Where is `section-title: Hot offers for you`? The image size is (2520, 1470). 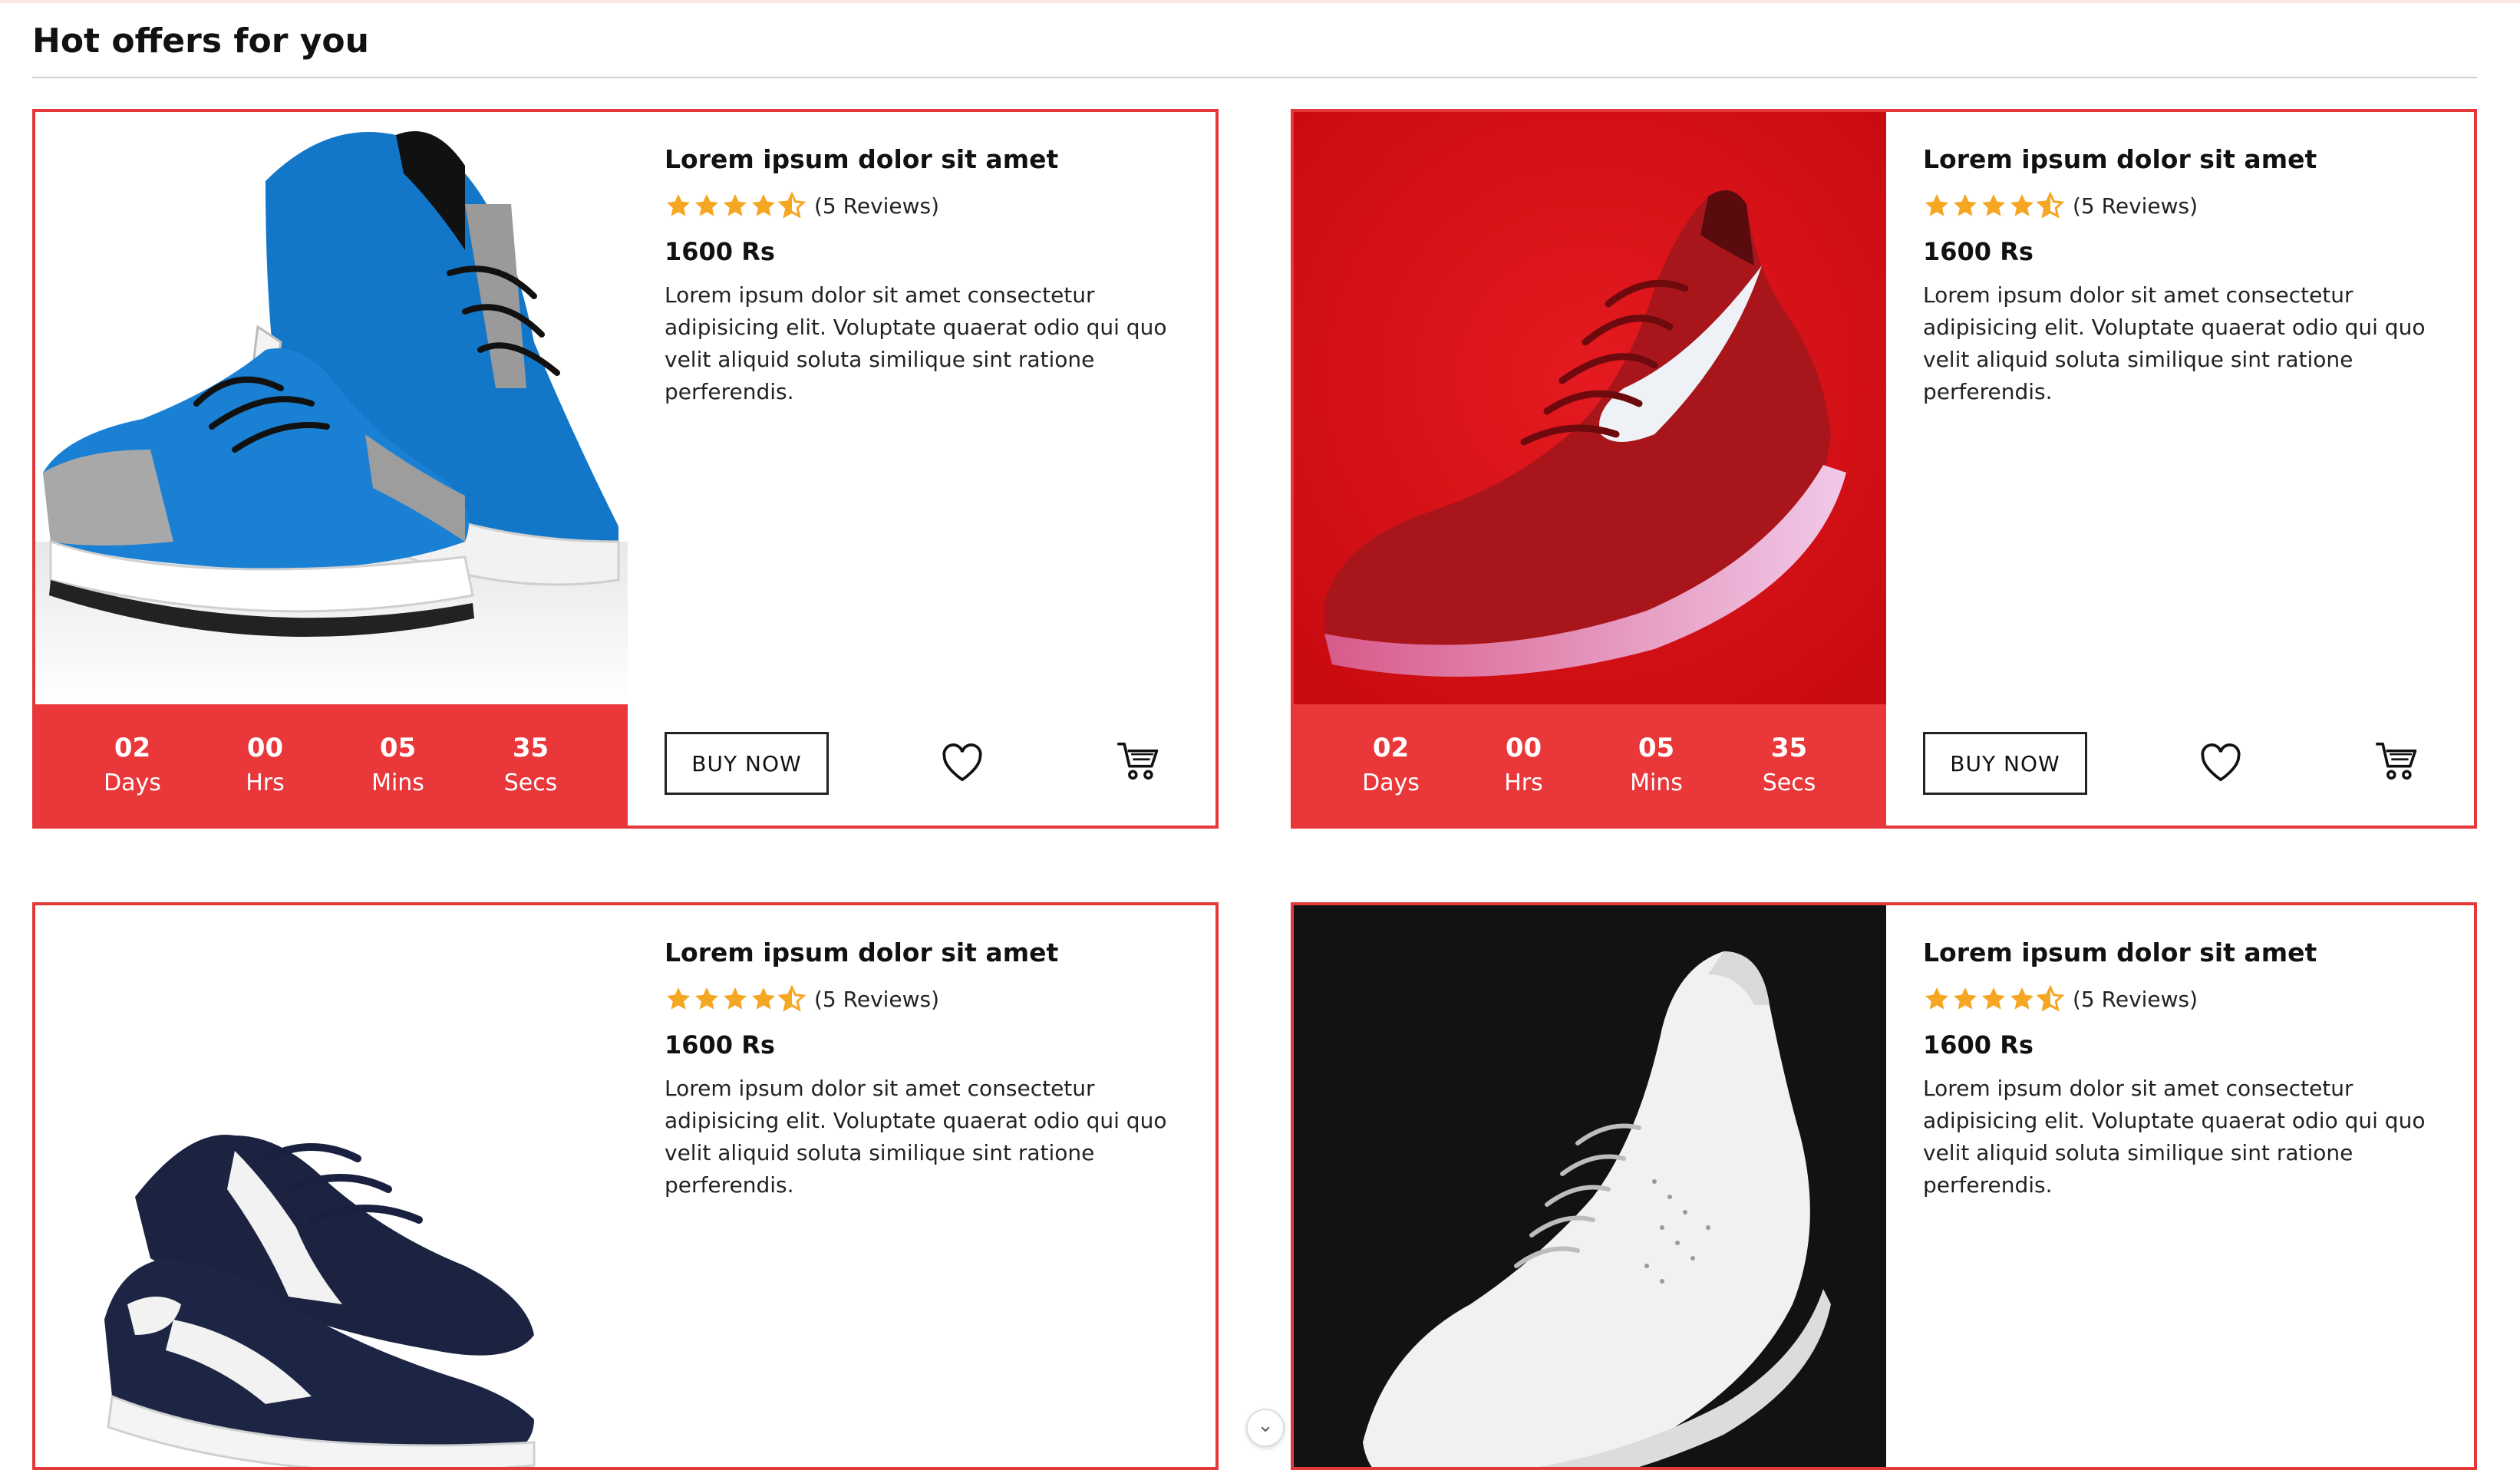 section-title: Hot offers for you is located at coordinates (200, 41).